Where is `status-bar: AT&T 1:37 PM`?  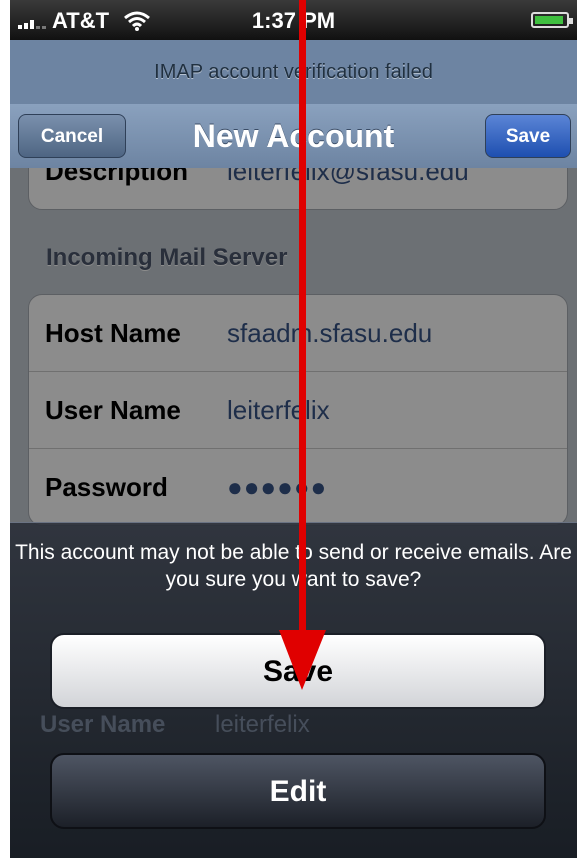
status-bar: AT&T 1:37 PM is located at coordinates (293, 20).